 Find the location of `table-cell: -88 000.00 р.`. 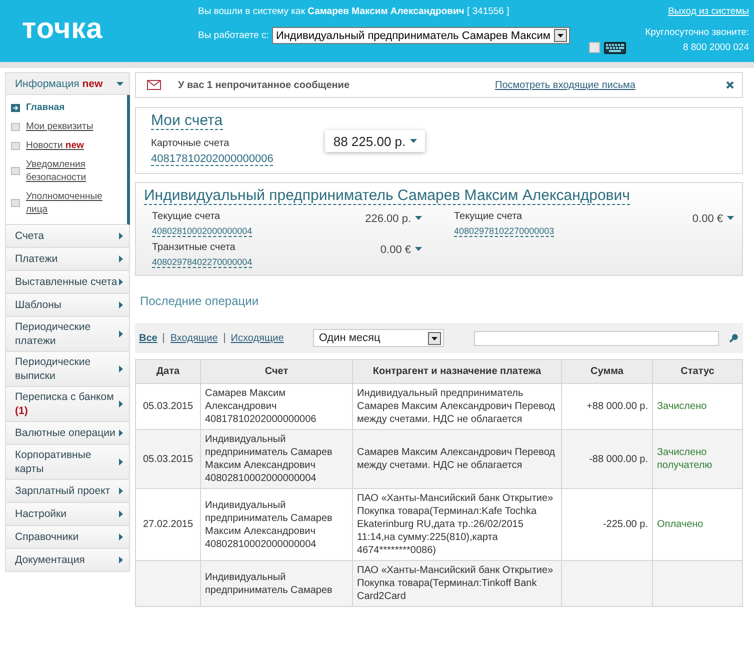

table-cell: -88 000.00 р. is located at coordinates (607, 459).